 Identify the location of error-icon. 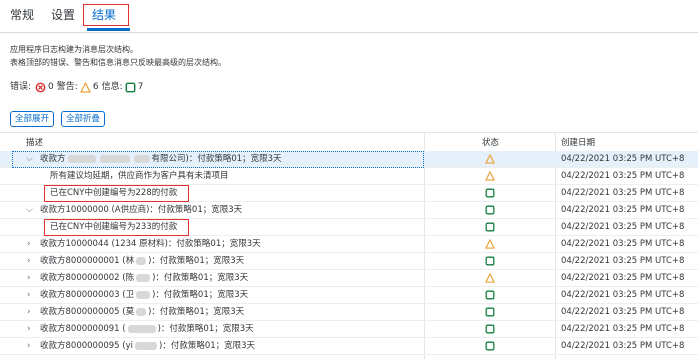
(40, 87).